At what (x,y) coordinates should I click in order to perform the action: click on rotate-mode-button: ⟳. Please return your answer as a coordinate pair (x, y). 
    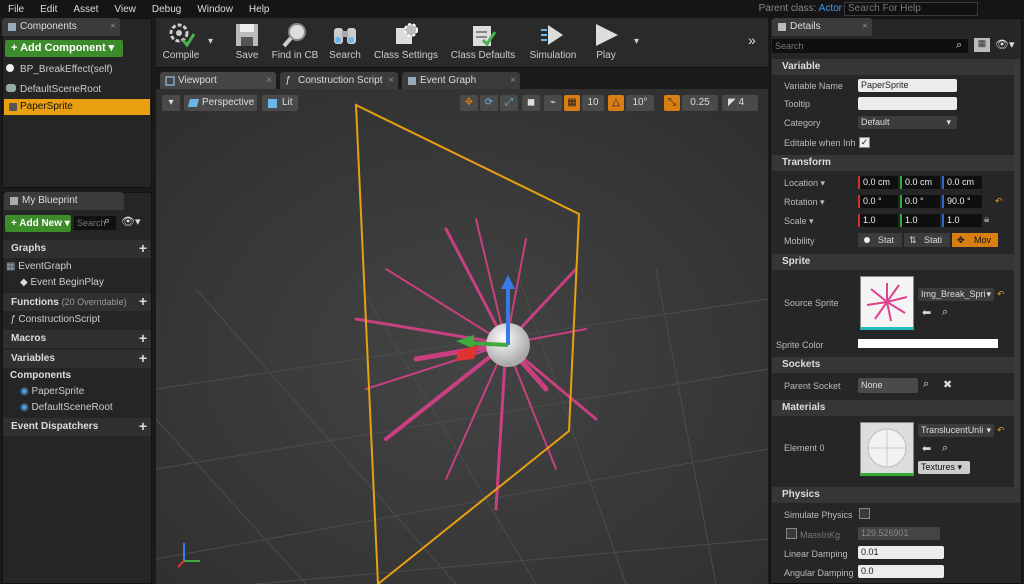
    Looking at the image, I should click on (489, 103).